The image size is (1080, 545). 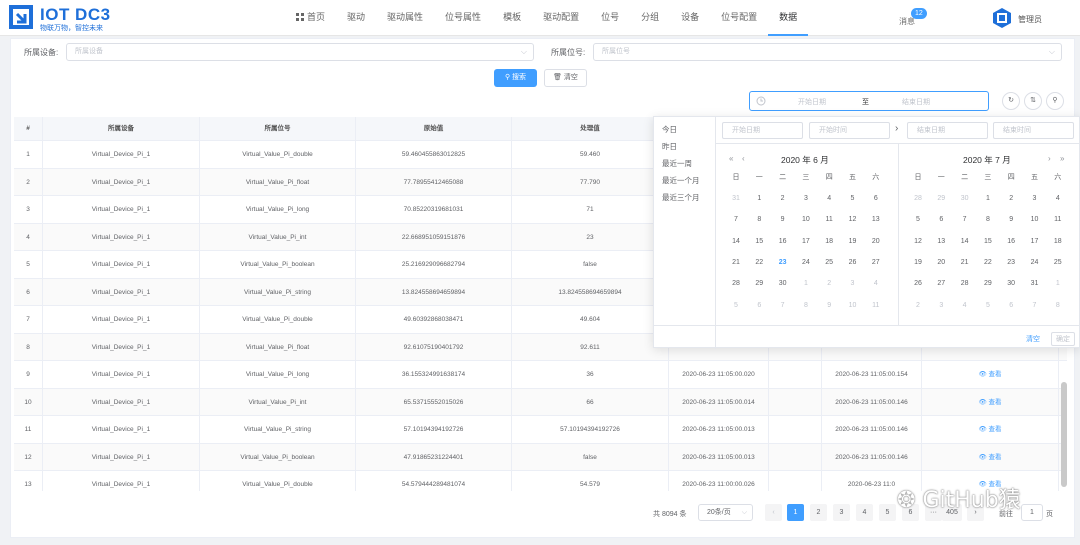 What do you see at coordinates (677, 163) in the screenshot?
I see `picker-shortcut: 最近一周` at bounding box center [677, 163].